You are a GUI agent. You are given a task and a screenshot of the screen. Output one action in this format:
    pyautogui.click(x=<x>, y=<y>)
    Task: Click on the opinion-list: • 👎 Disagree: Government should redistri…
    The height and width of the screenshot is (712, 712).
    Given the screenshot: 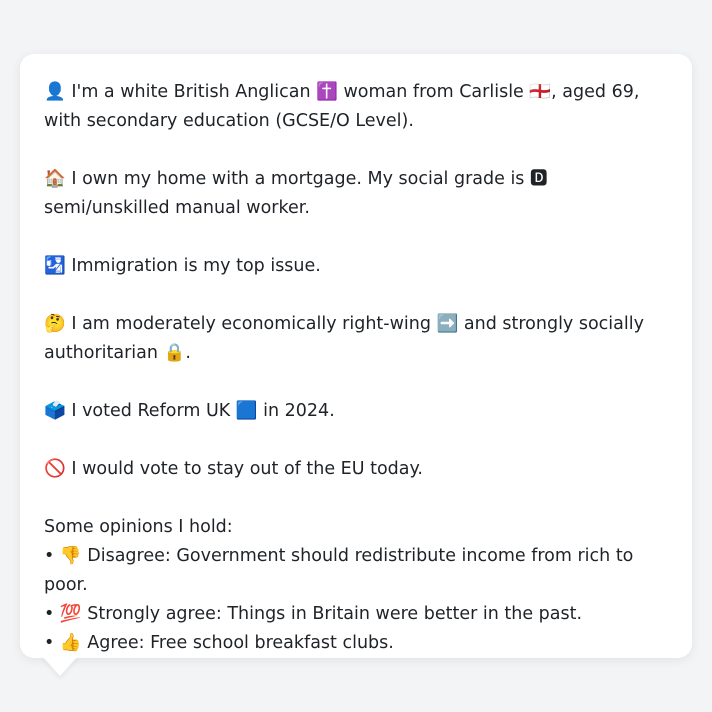 What is the action you would take?
    pyautogui.click(x=356, y=600)
    